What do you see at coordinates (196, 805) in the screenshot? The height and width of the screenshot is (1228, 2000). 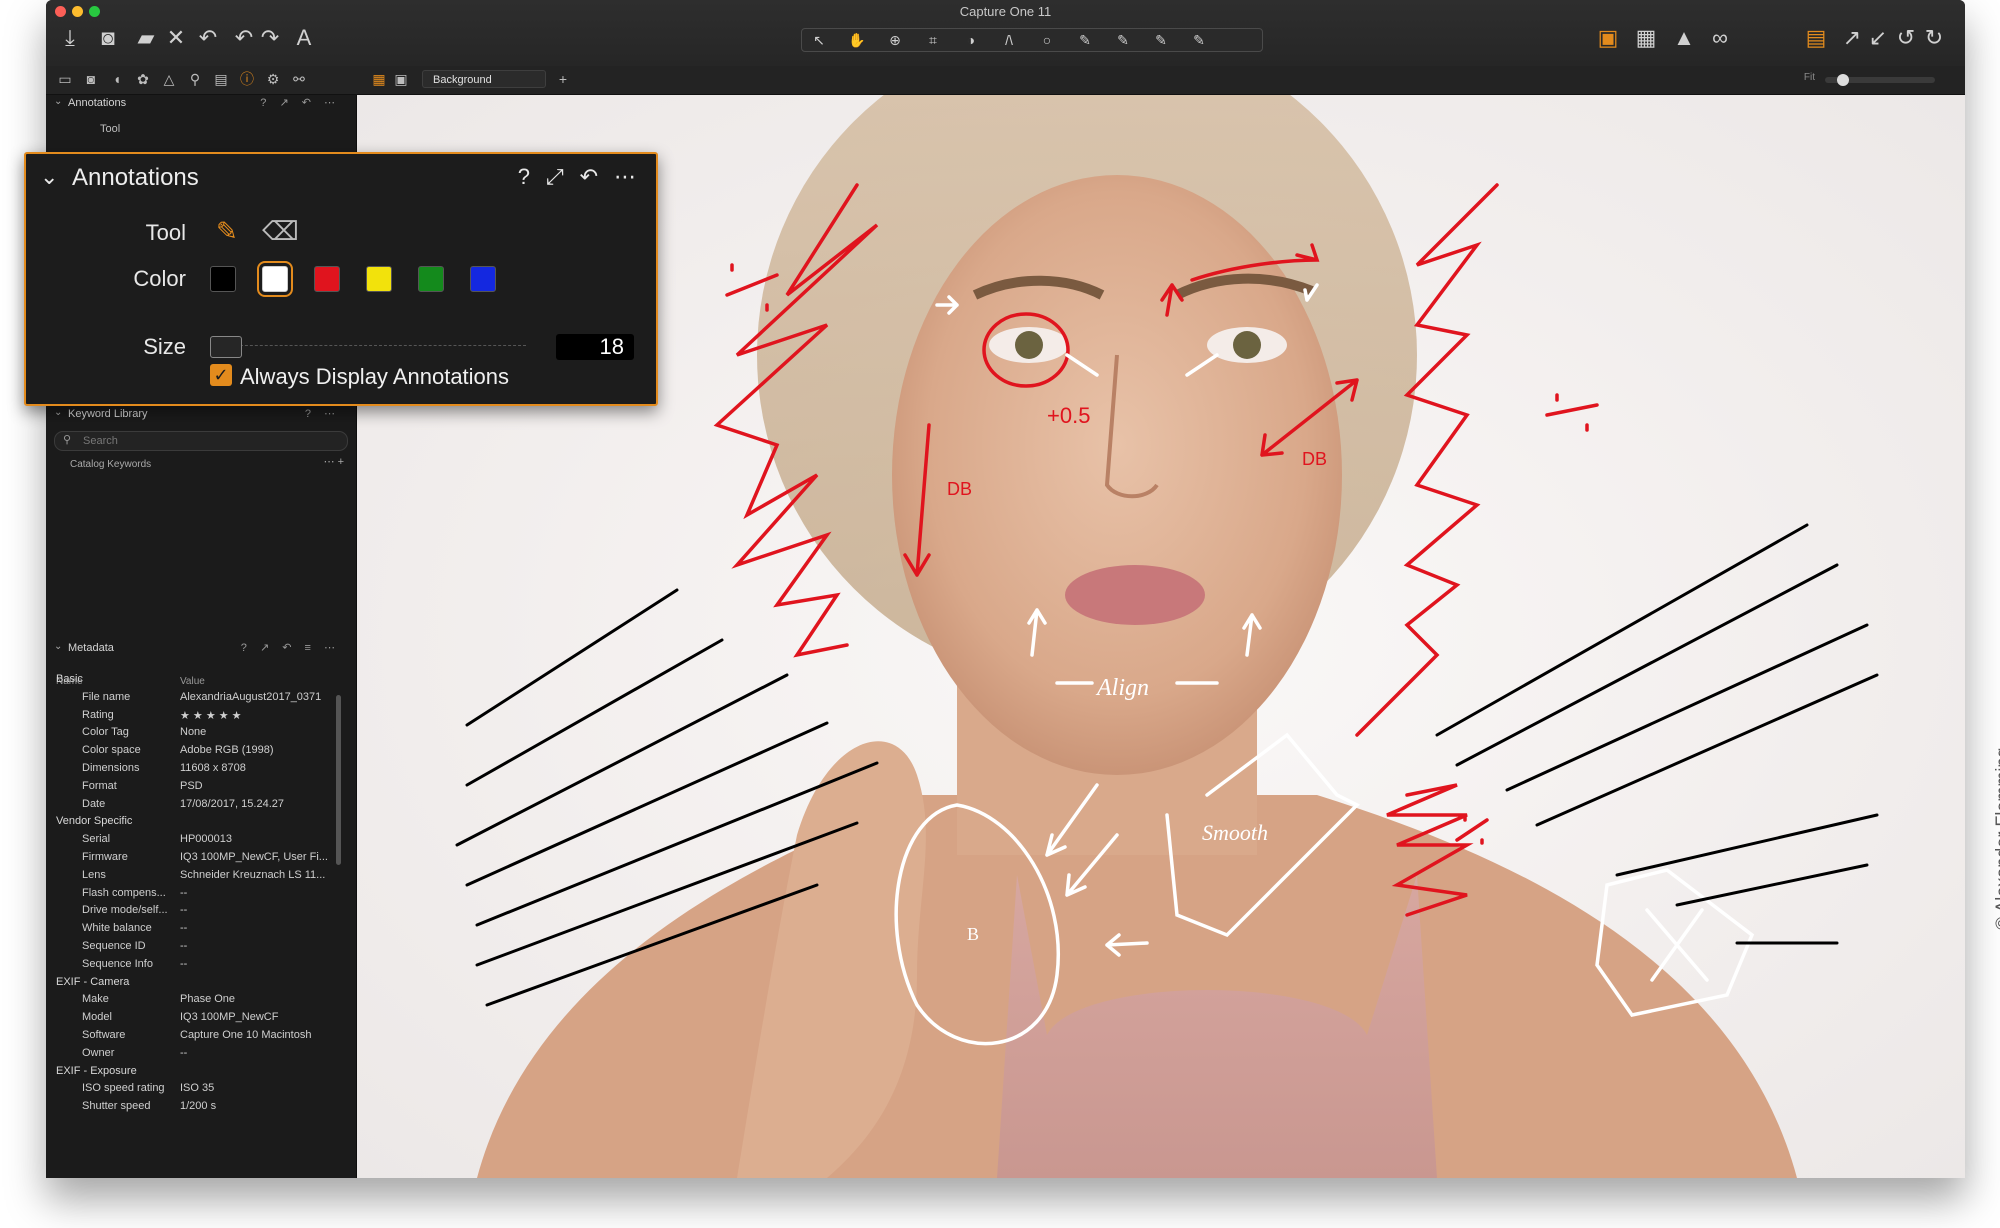 I see `metadata-row: Date 17/08/2017, 15.24.27` at bounding box center [196, 805].